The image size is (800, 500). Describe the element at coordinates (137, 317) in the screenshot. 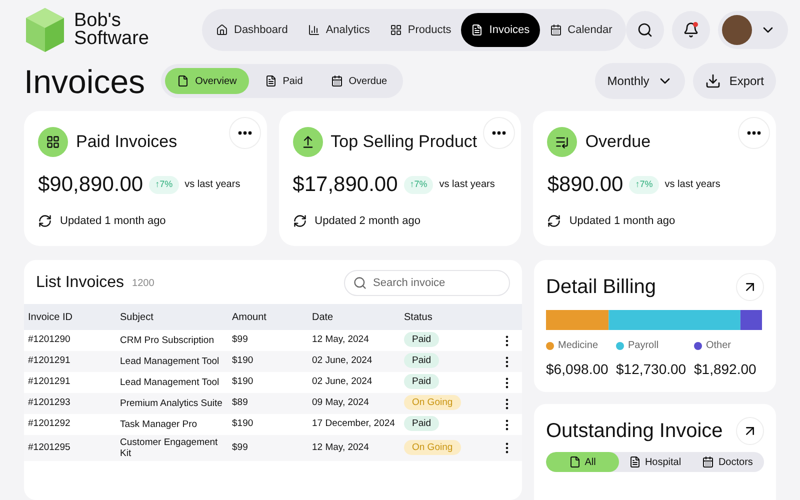

I see `column-header: Subject` at that location.